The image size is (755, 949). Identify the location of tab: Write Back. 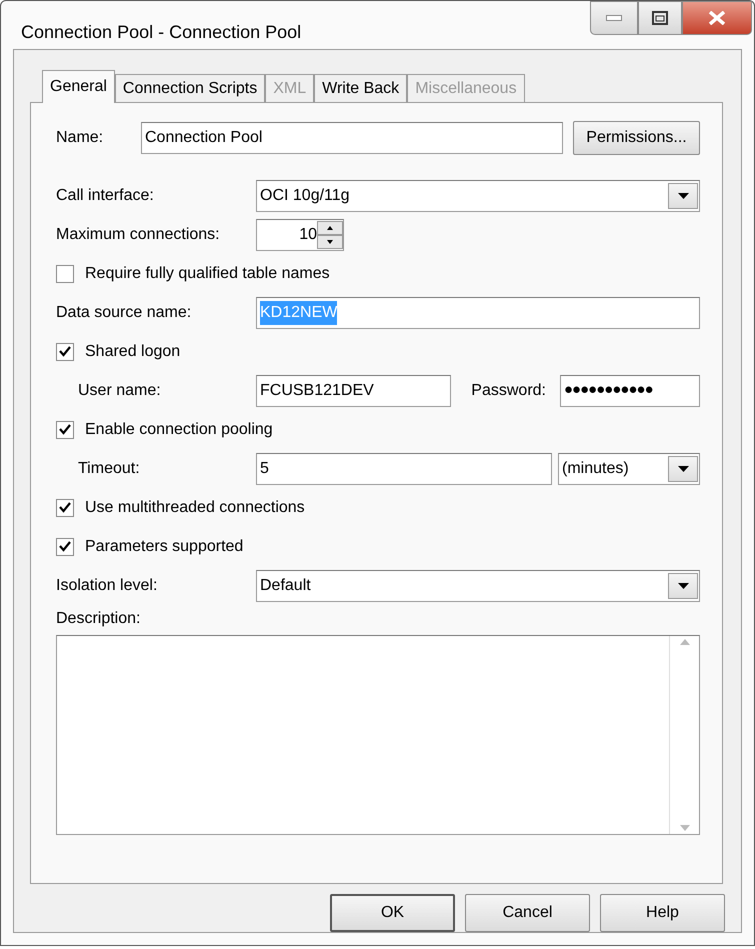
(361, 88).